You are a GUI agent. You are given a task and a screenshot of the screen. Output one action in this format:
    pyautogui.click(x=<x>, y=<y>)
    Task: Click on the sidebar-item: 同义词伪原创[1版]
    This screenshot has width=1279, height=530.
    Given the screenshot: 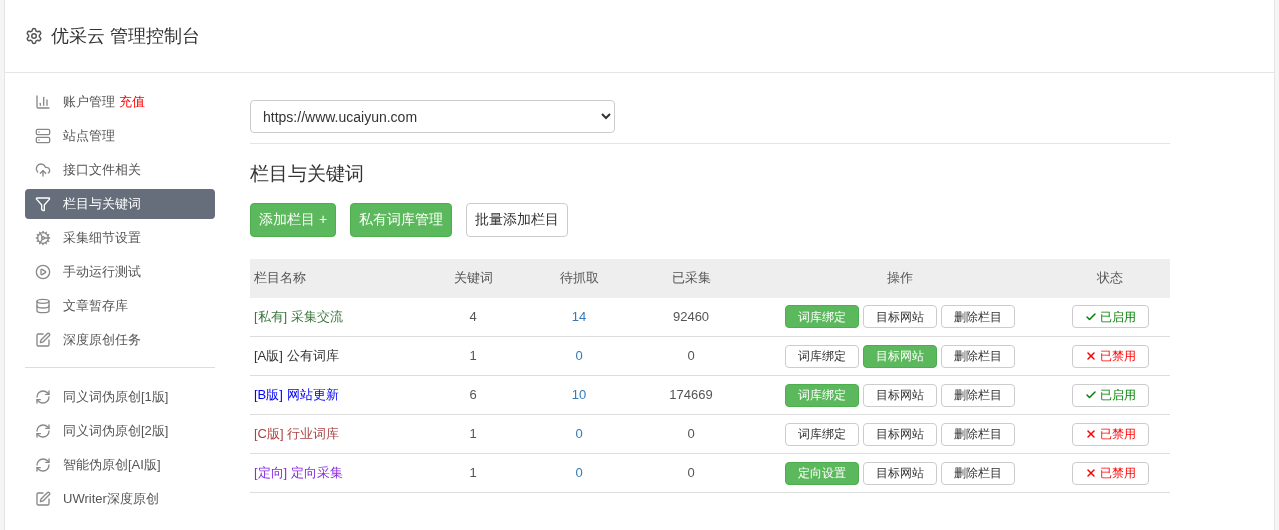 What is the action you would take?
    pyautogui.click(x=120, y=397)
    